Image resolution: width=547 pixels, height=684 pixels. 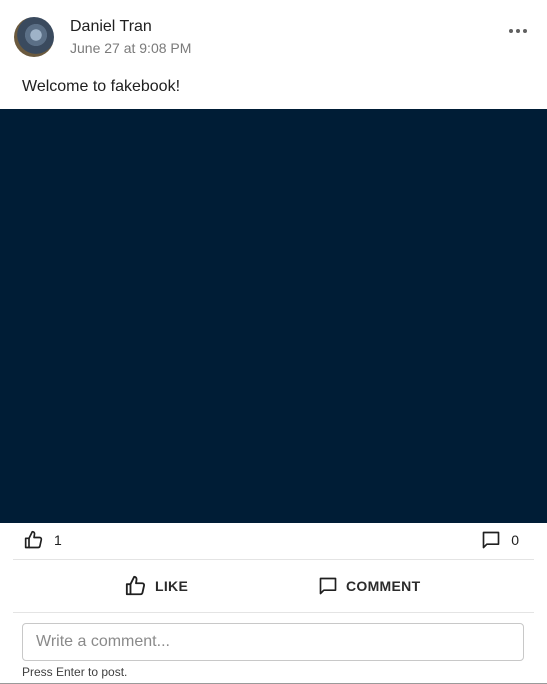 I want to click on comment-hint: Press Enter to post., so click(x=75, y=672).